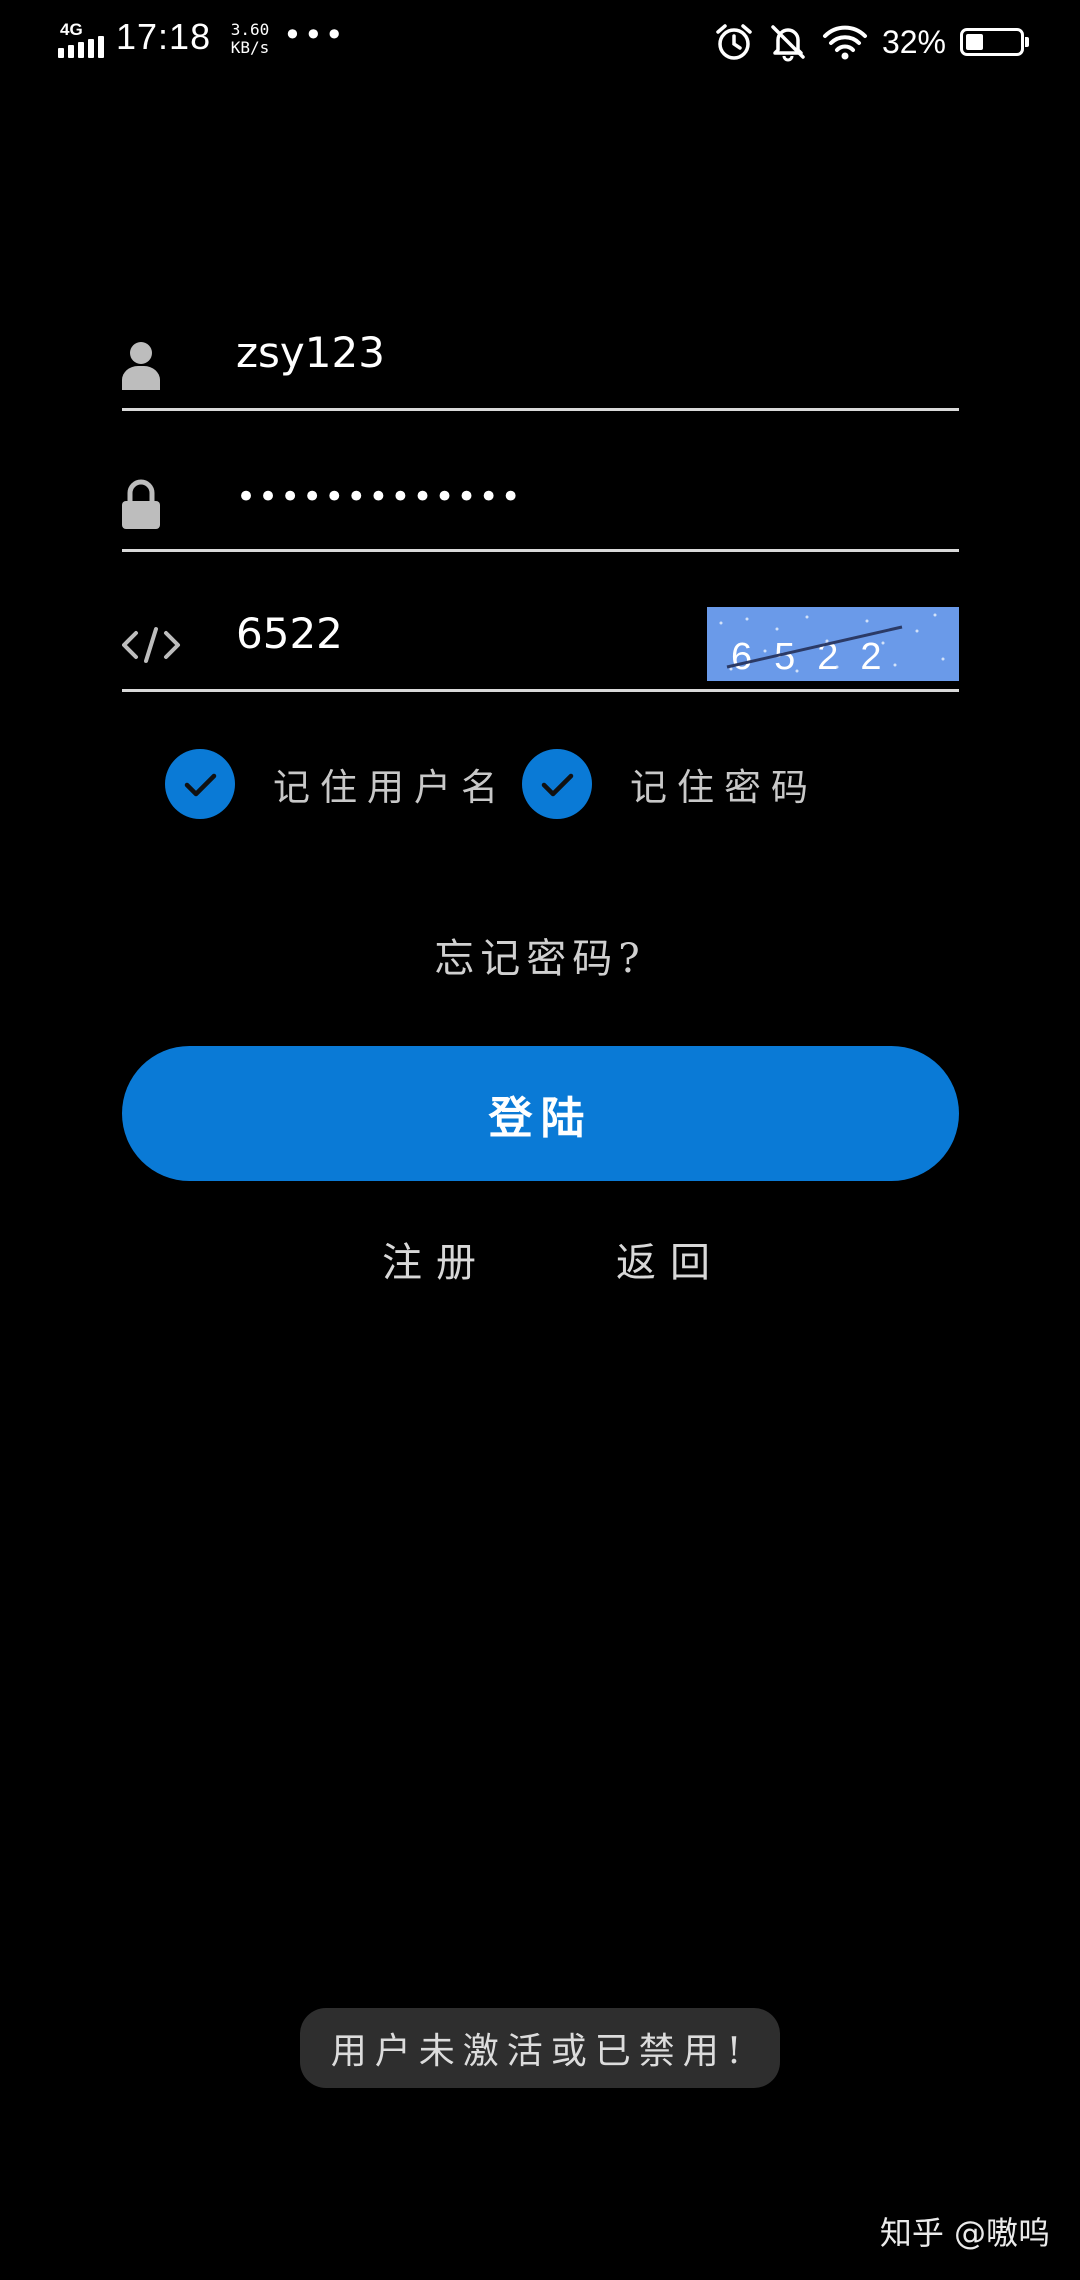  What do you see at coordinates (164, 36) in the screenshot?
I see `status-time: 17:18` at bounding box center [164, 36].